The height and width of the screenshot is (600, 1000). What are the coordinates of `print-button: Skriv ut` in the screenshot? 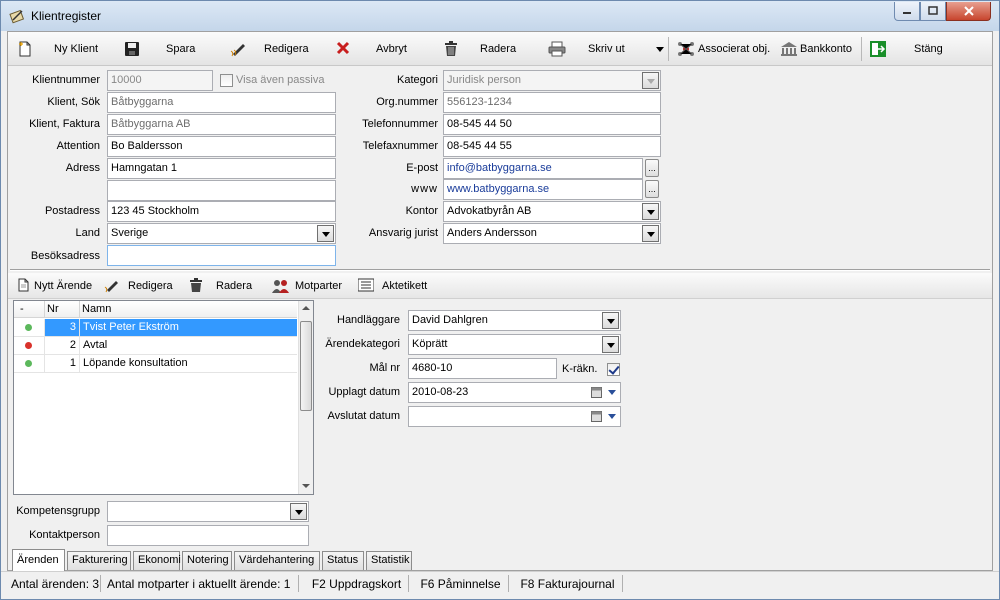 It's located at (603, 49).